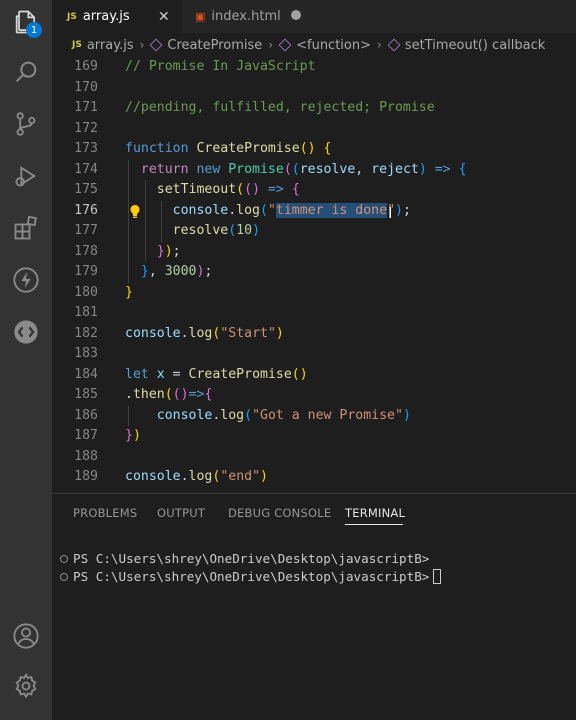  I want to click on lightning-icon, so click(26, 280).